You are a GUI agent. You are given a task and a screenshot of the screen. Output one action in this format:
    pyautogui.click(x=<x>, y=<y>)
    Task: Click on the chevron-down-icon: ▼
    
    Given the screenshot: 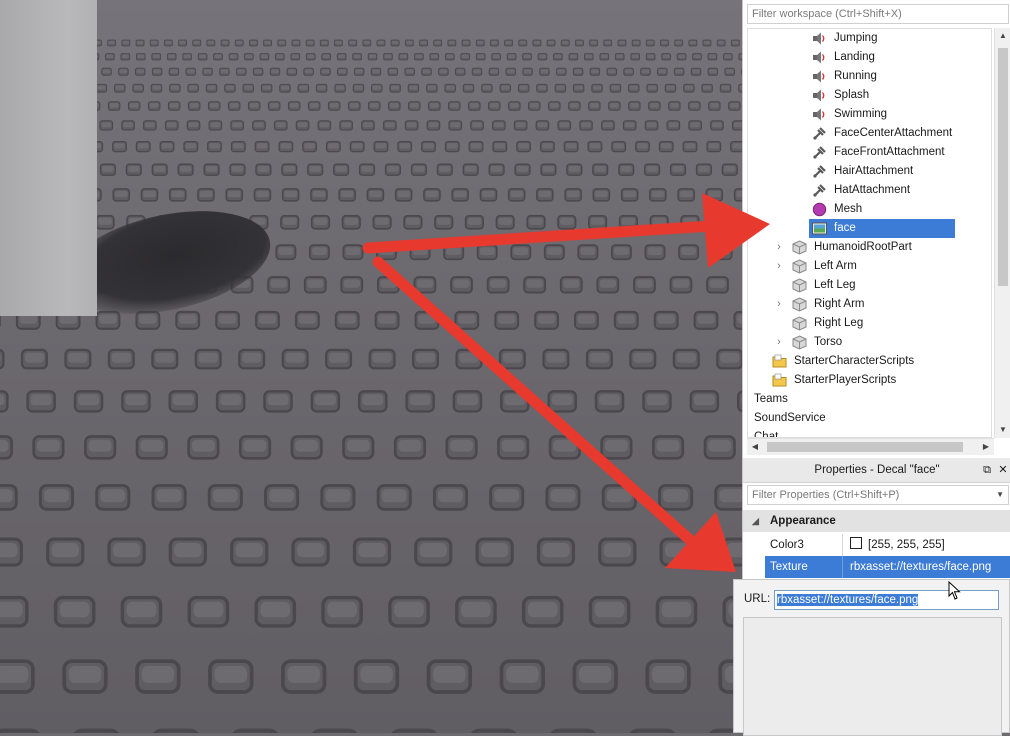 What is the action you would take?
    pyautogui.click(x=1000, y=495)
    